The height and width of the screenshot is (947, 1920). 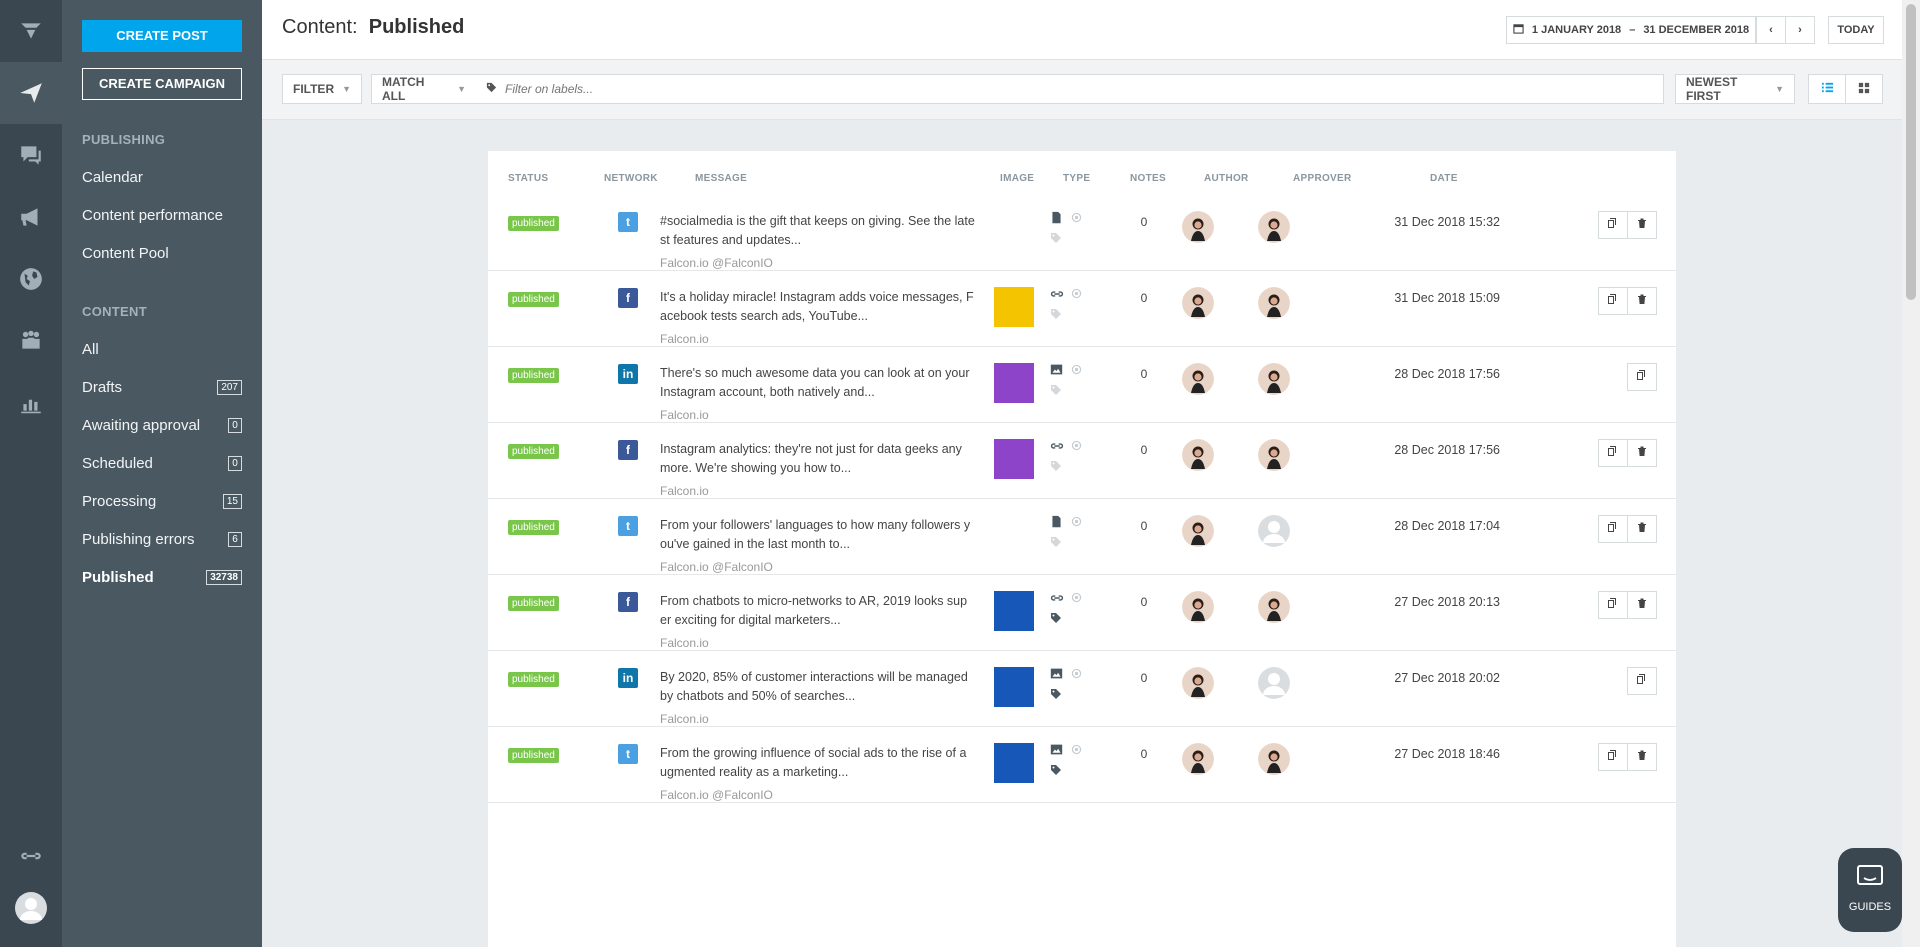 What do you see at coordinates (1076, 178) in the screenshot?
I see `column-header-type: TYPE` at bounding box center [1076, 178].